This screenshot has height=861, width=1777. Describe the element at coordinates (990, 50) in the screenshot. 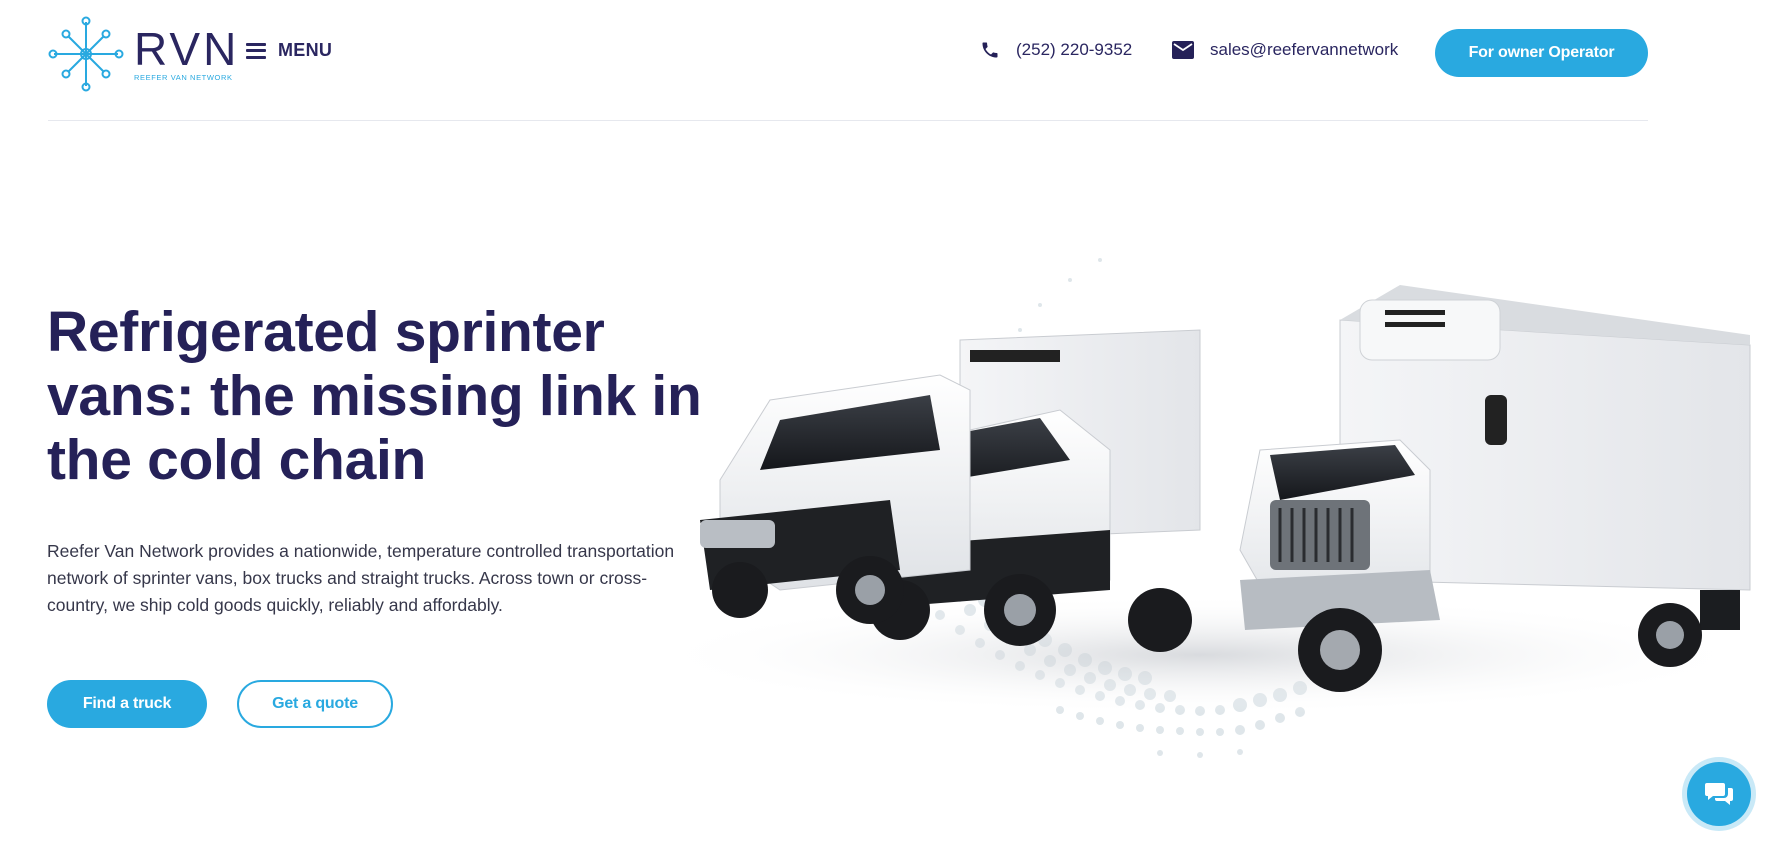

I see `phone-icon` at that location.